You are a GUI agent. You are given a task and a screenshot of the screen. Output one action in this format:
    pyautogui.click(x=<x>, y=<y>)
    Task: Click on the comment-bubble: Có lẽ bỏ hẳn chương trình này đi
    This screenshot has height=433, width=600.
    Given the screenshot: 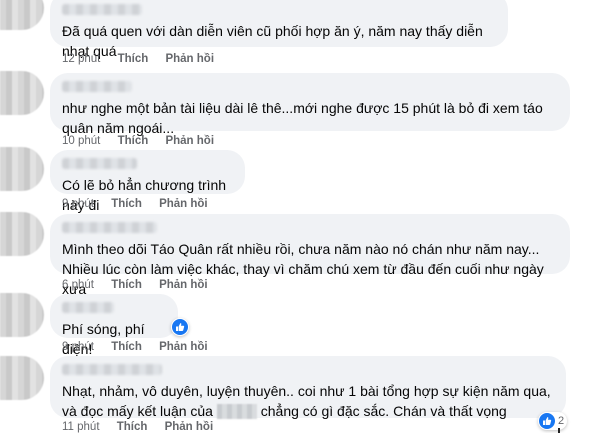 What is the action you would take?
    pyautogui.click(x=147, y=181)
    